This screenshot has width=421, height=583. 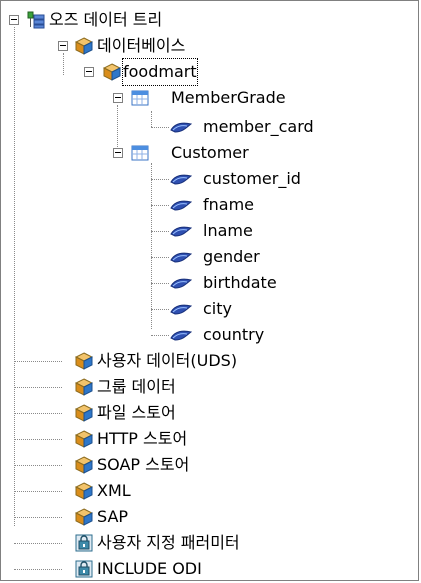 What do you see at coordinates (142, 438) in the screenshot?
I see `tree-node-label: HTTP 스토어` at bounding box center [142, 438].